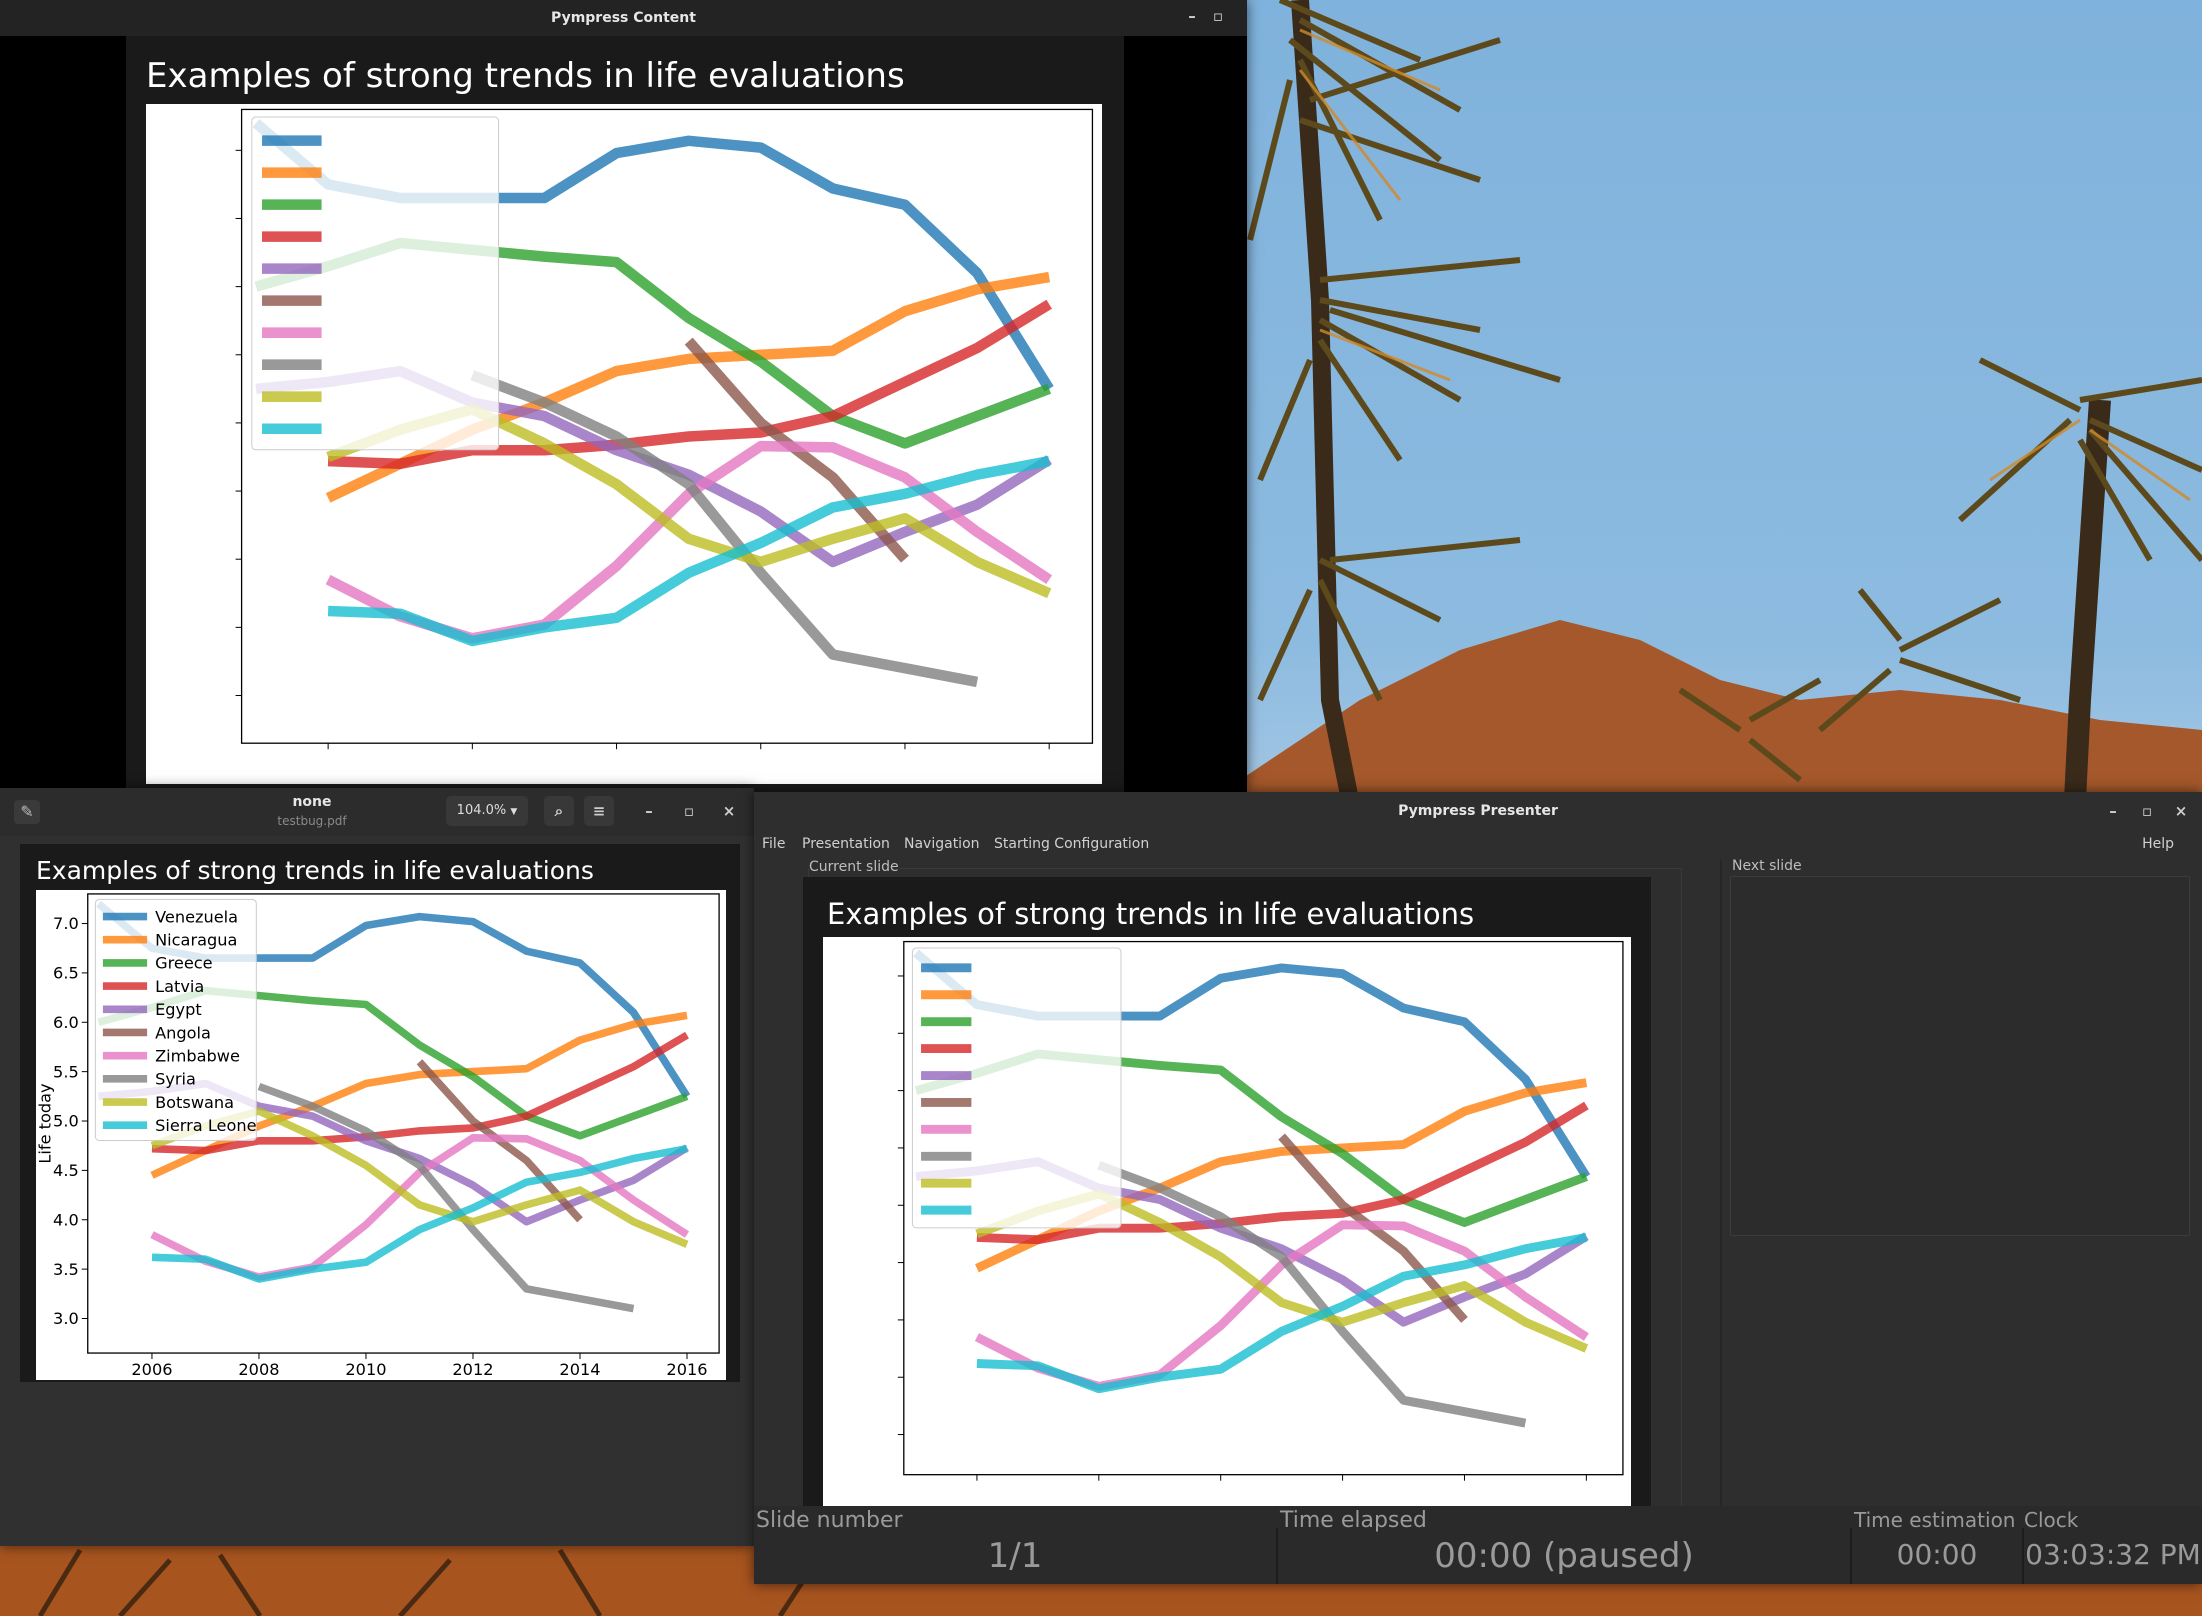 The image size is (2202, 1616). I want to click on search-icon: ⌕, so click(559, 811).